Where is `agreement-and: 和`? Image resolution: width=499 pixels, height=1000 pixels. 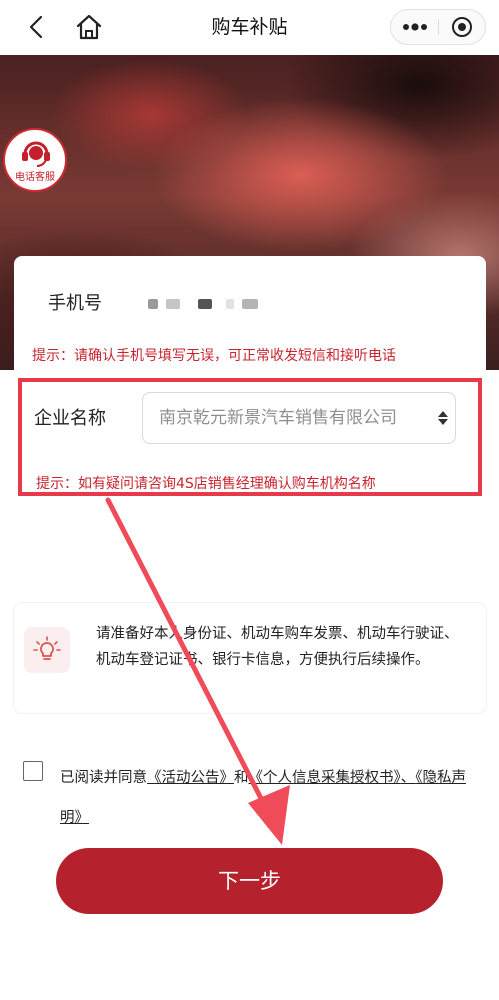 agreement-and: 和 is located at coordinates (241, 778).